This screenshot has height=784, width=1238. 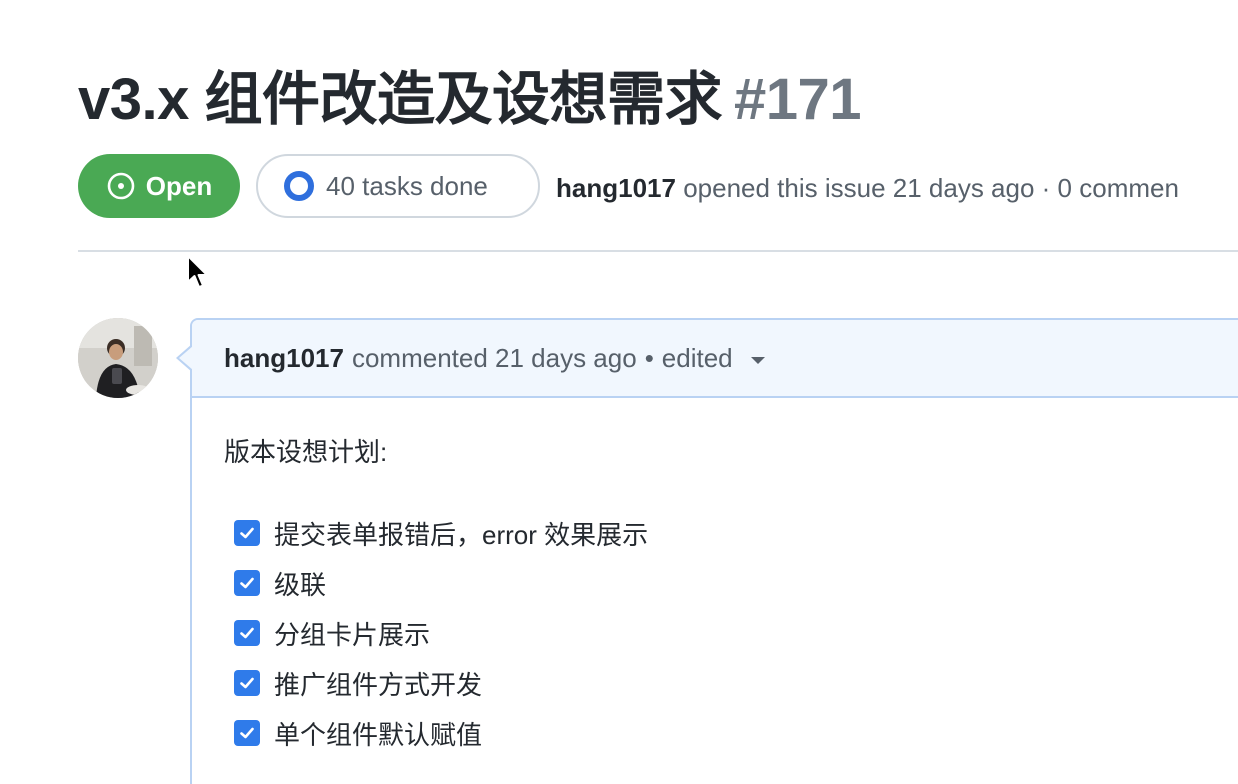 What do you see at coordinates (300, 584) in the screenshot?
I see `task-label: 级联` at bounding box center [300, 584].